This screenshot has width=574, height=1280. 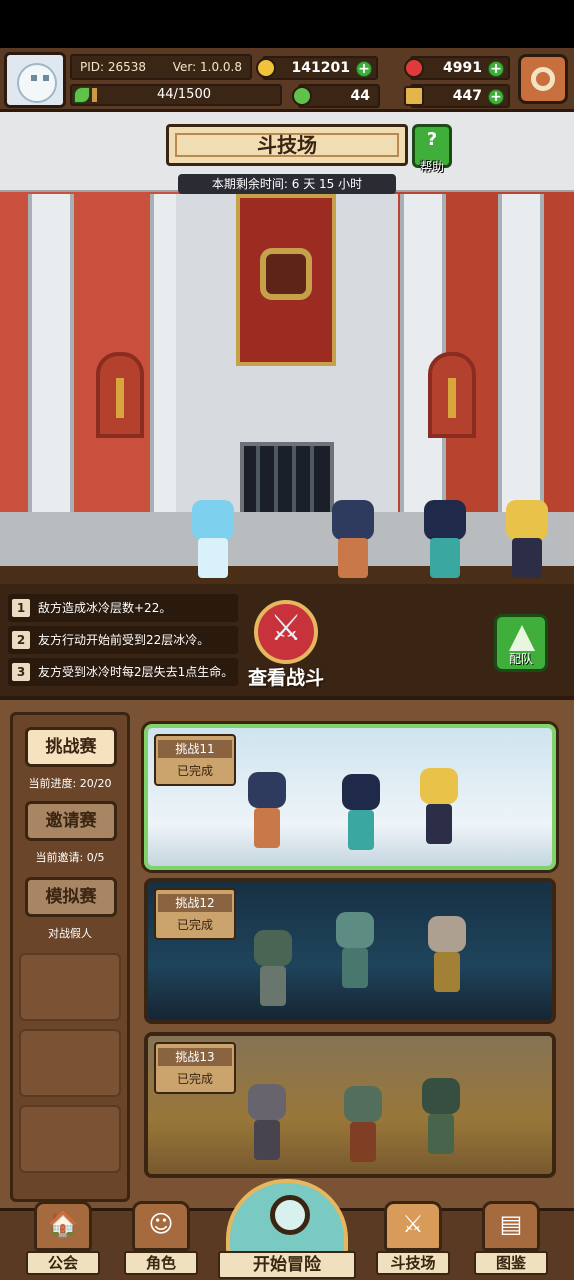 I want to click on gold-counter: 141201 +, so click(x=317, y=68).